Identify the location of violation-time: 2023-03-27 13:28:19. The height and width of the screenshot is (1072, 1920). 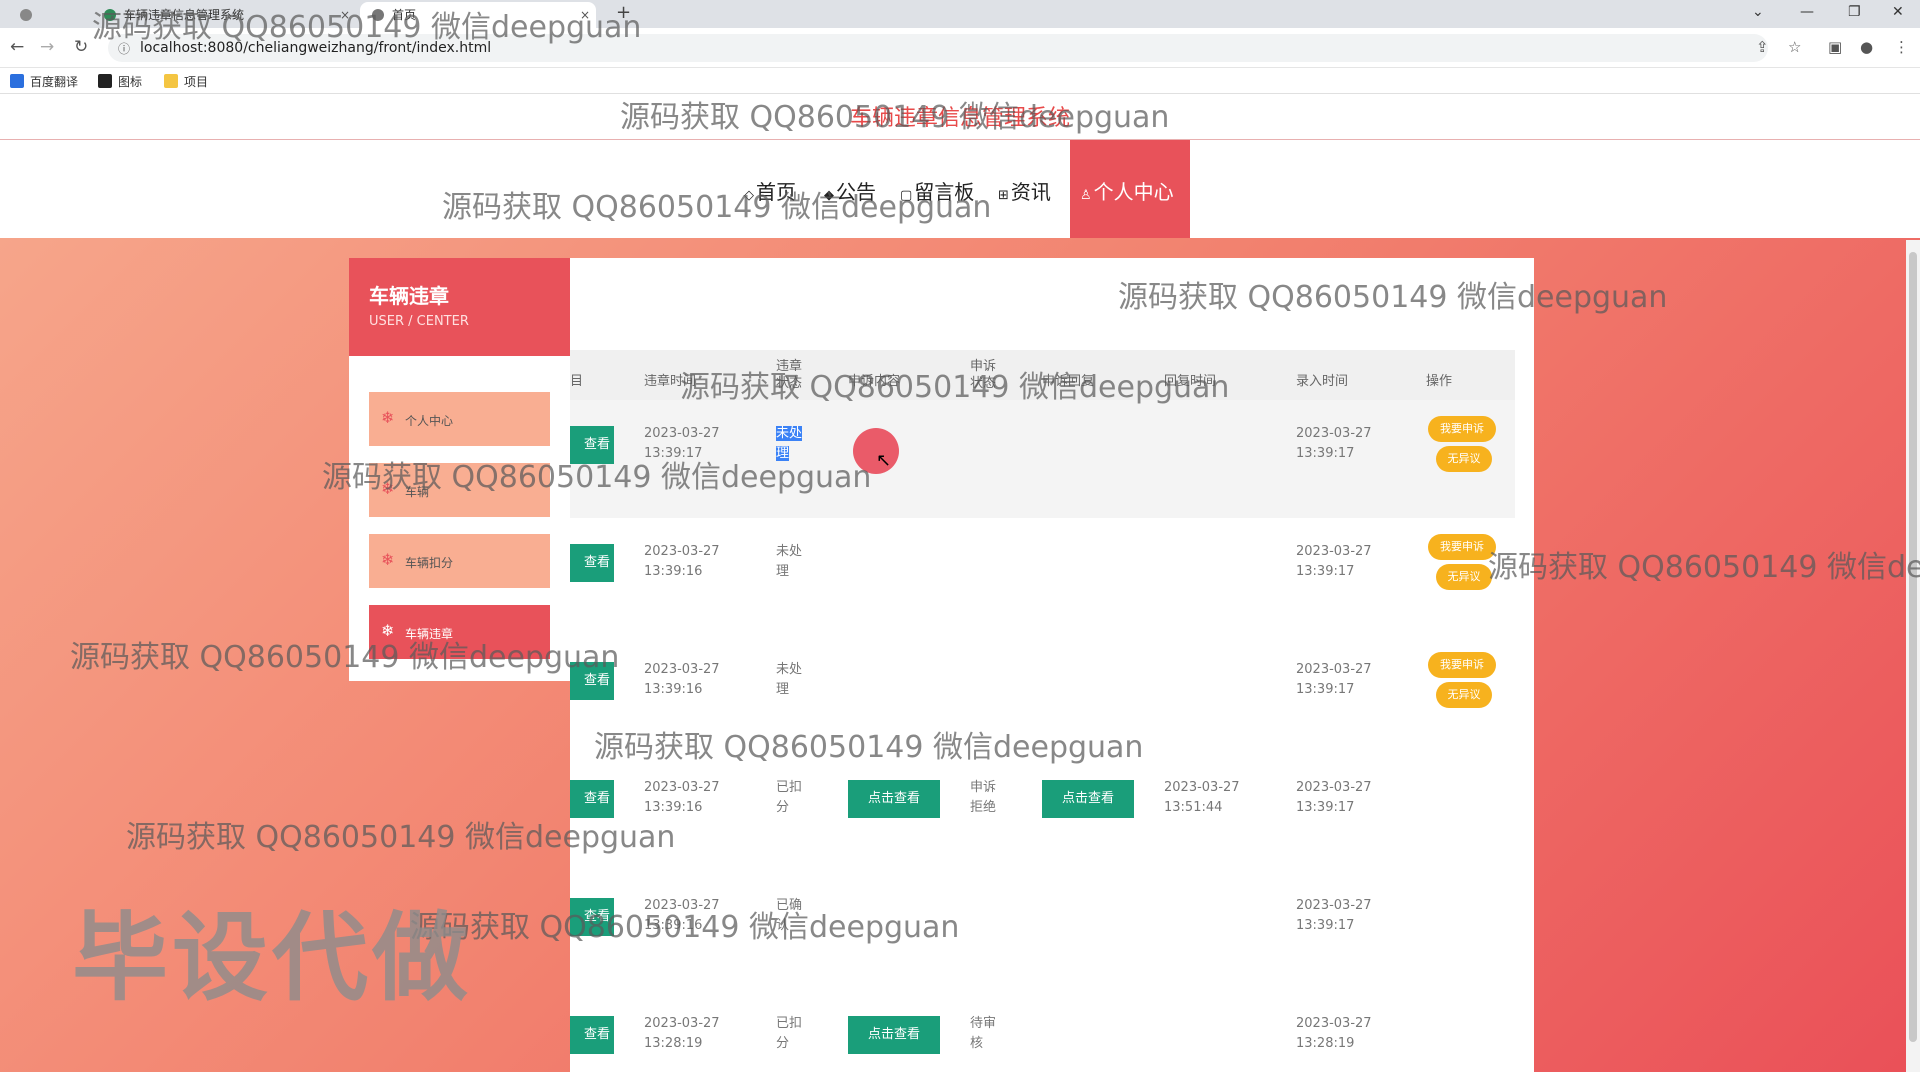
(682, 1033).